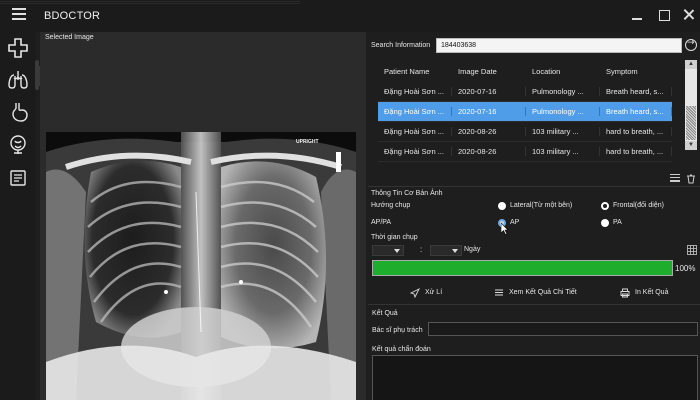  Describe the element at coordinates (637, 15) in the screenshot. I see `minimize-icon` at that location.